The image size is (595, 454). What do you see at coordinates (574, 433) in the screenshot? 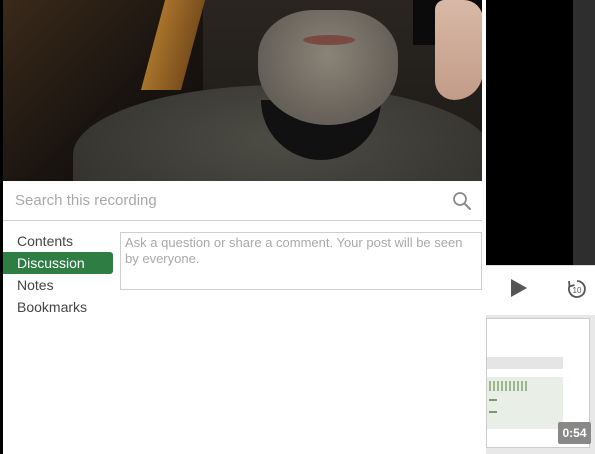
I see `thumbnail-time-badge: 0:54` at bounding box center [574, 433].